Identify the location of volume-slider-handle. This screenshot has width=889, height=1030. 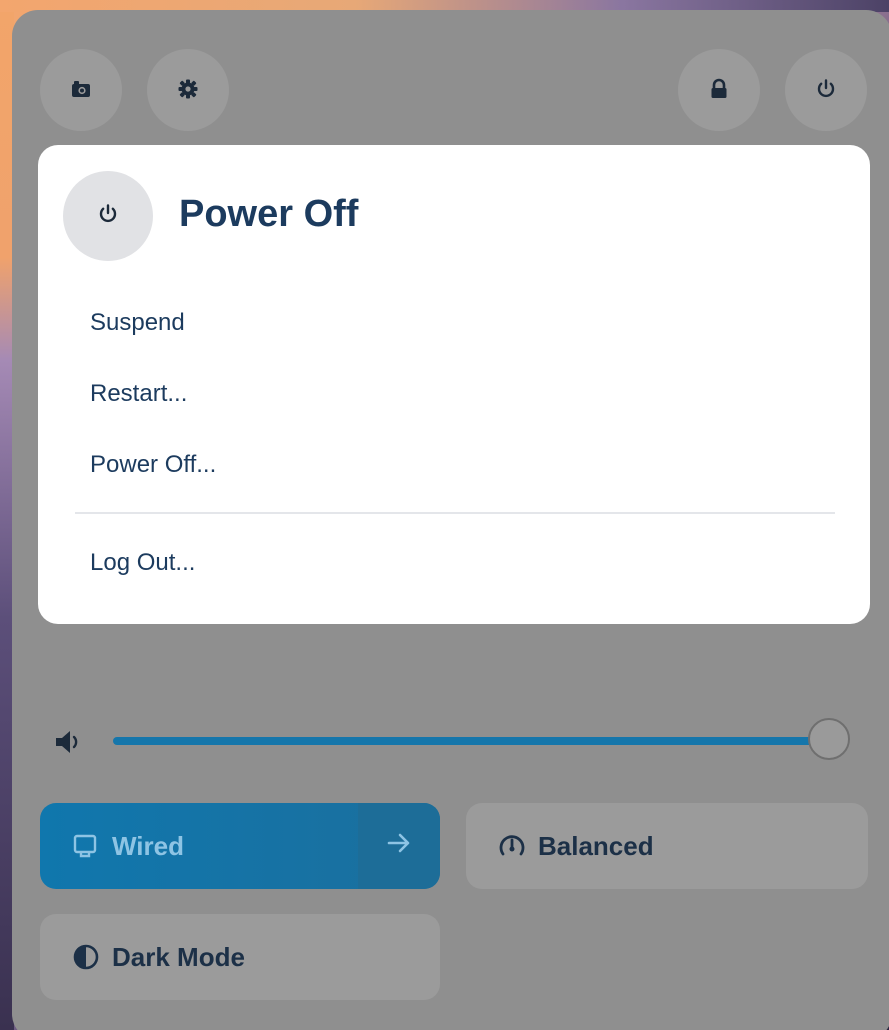
(829, 739).